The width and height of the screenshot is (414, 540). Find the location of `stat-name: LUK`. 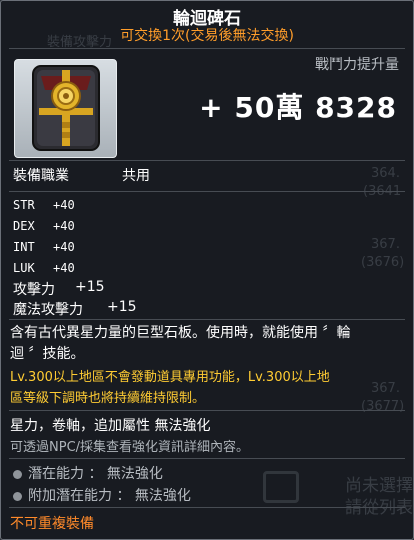

stat-name: LUK is located at coordinates (24, 268).